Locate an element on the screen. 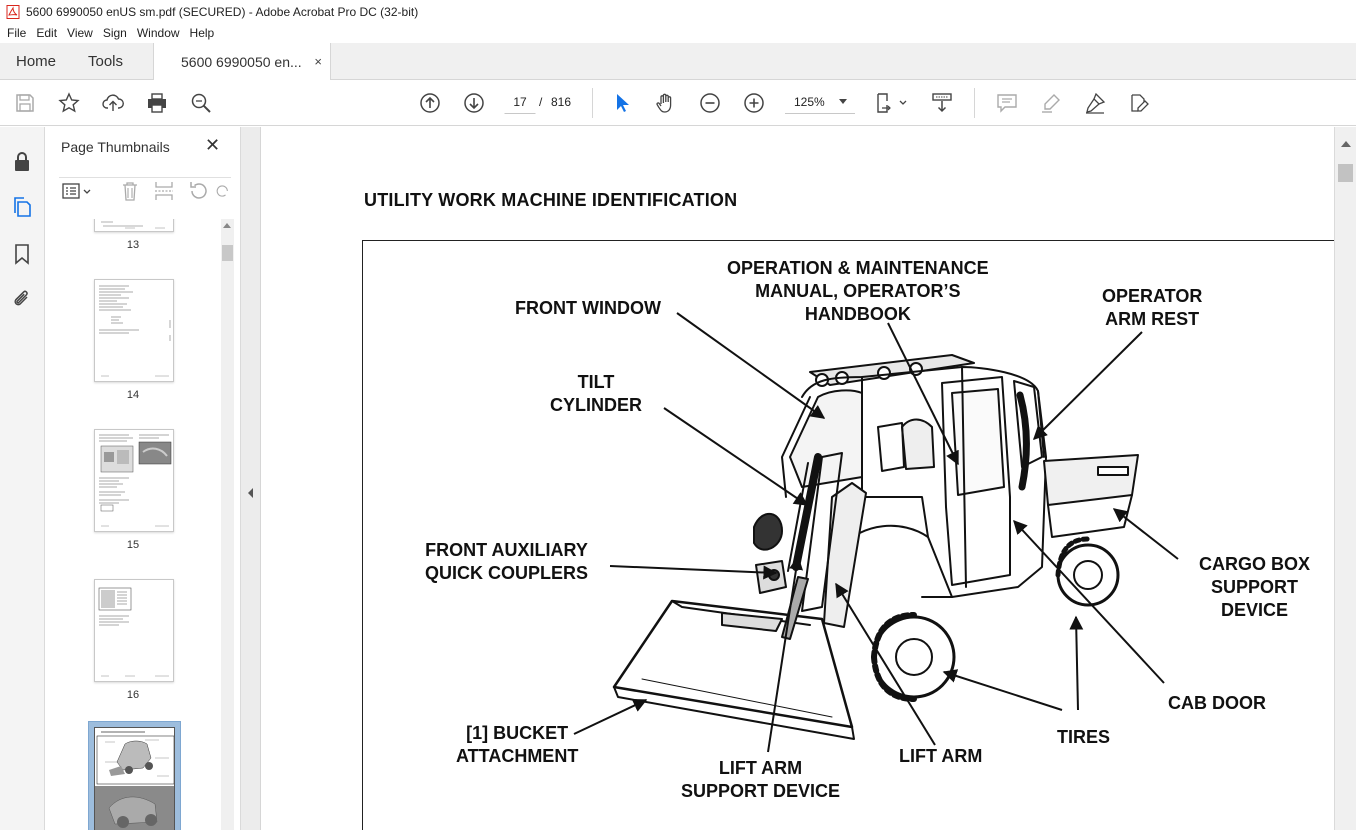 This screenshot has width=1356, height=830. panel-splitter is located at coordinates (251, 478).